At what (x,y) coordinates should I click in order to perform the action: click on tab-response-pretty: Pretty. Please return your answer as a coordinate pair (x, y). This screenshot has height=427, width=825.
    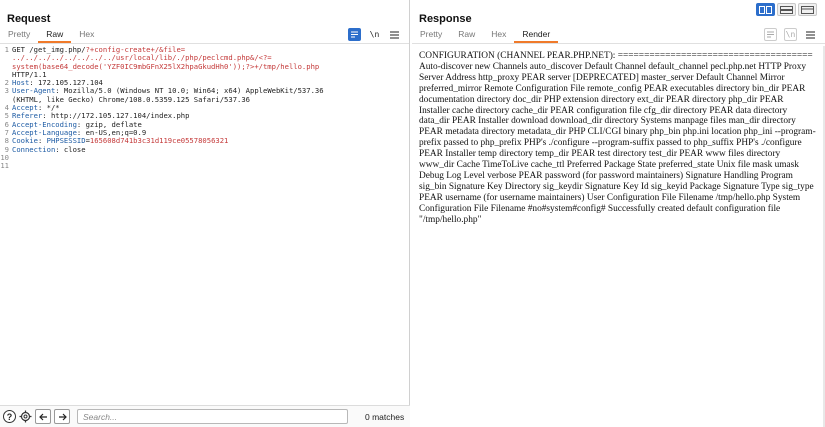
    Looking at the image, I should click on (431, 35).